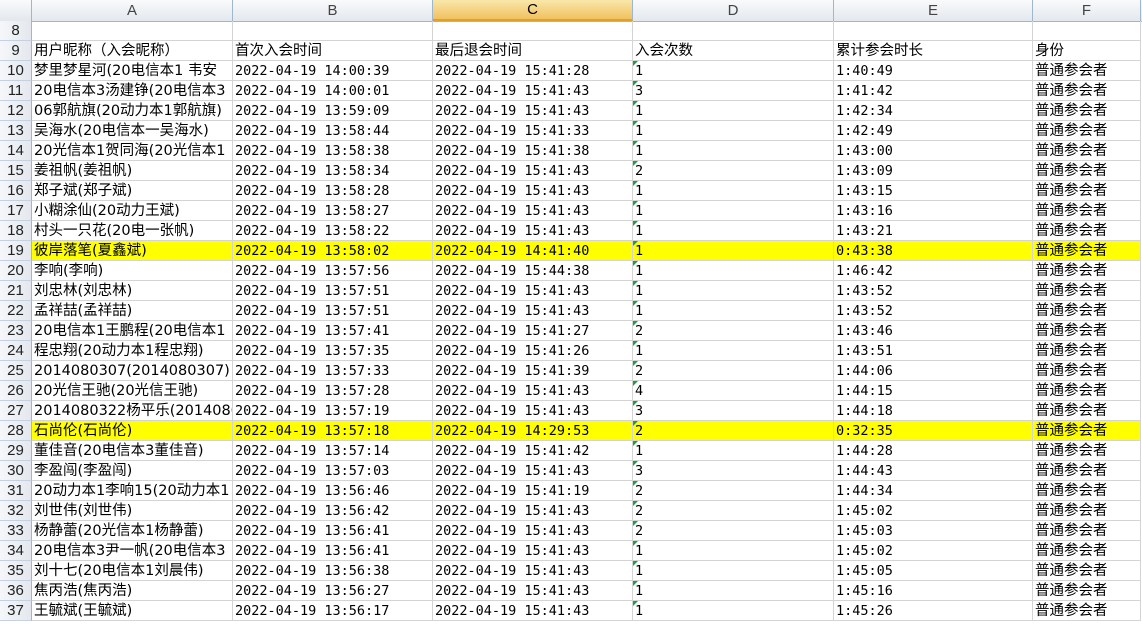  I want to click on row-header: 8, so click(16, 31).